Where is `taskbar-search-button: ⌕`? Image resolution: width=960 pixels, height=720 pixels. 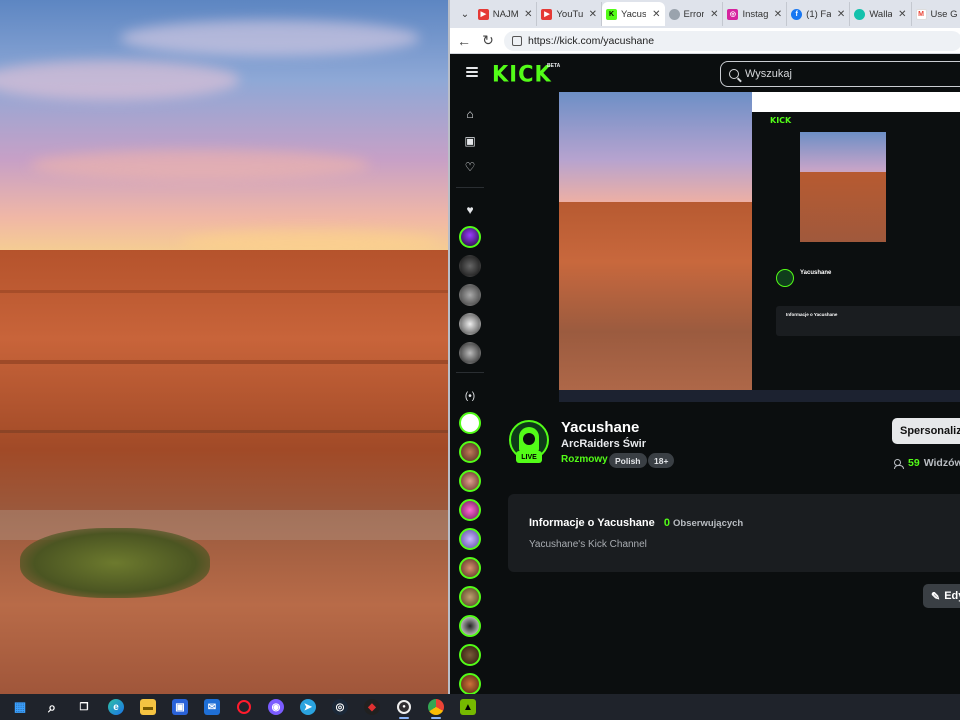
taskbar-search-button: ⌕ is located at coordinates (52, 707).